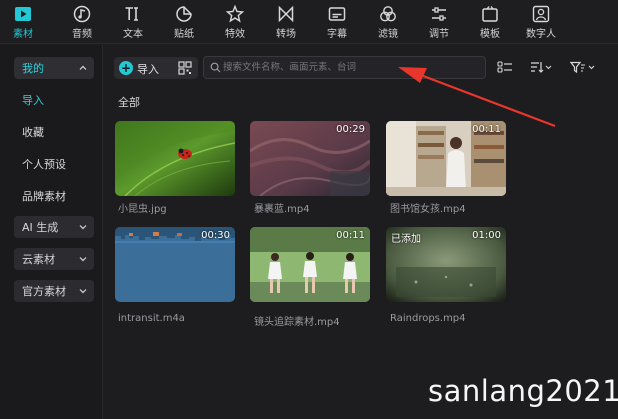  I want to click on added-badge: 已添加, so click(406, 239).